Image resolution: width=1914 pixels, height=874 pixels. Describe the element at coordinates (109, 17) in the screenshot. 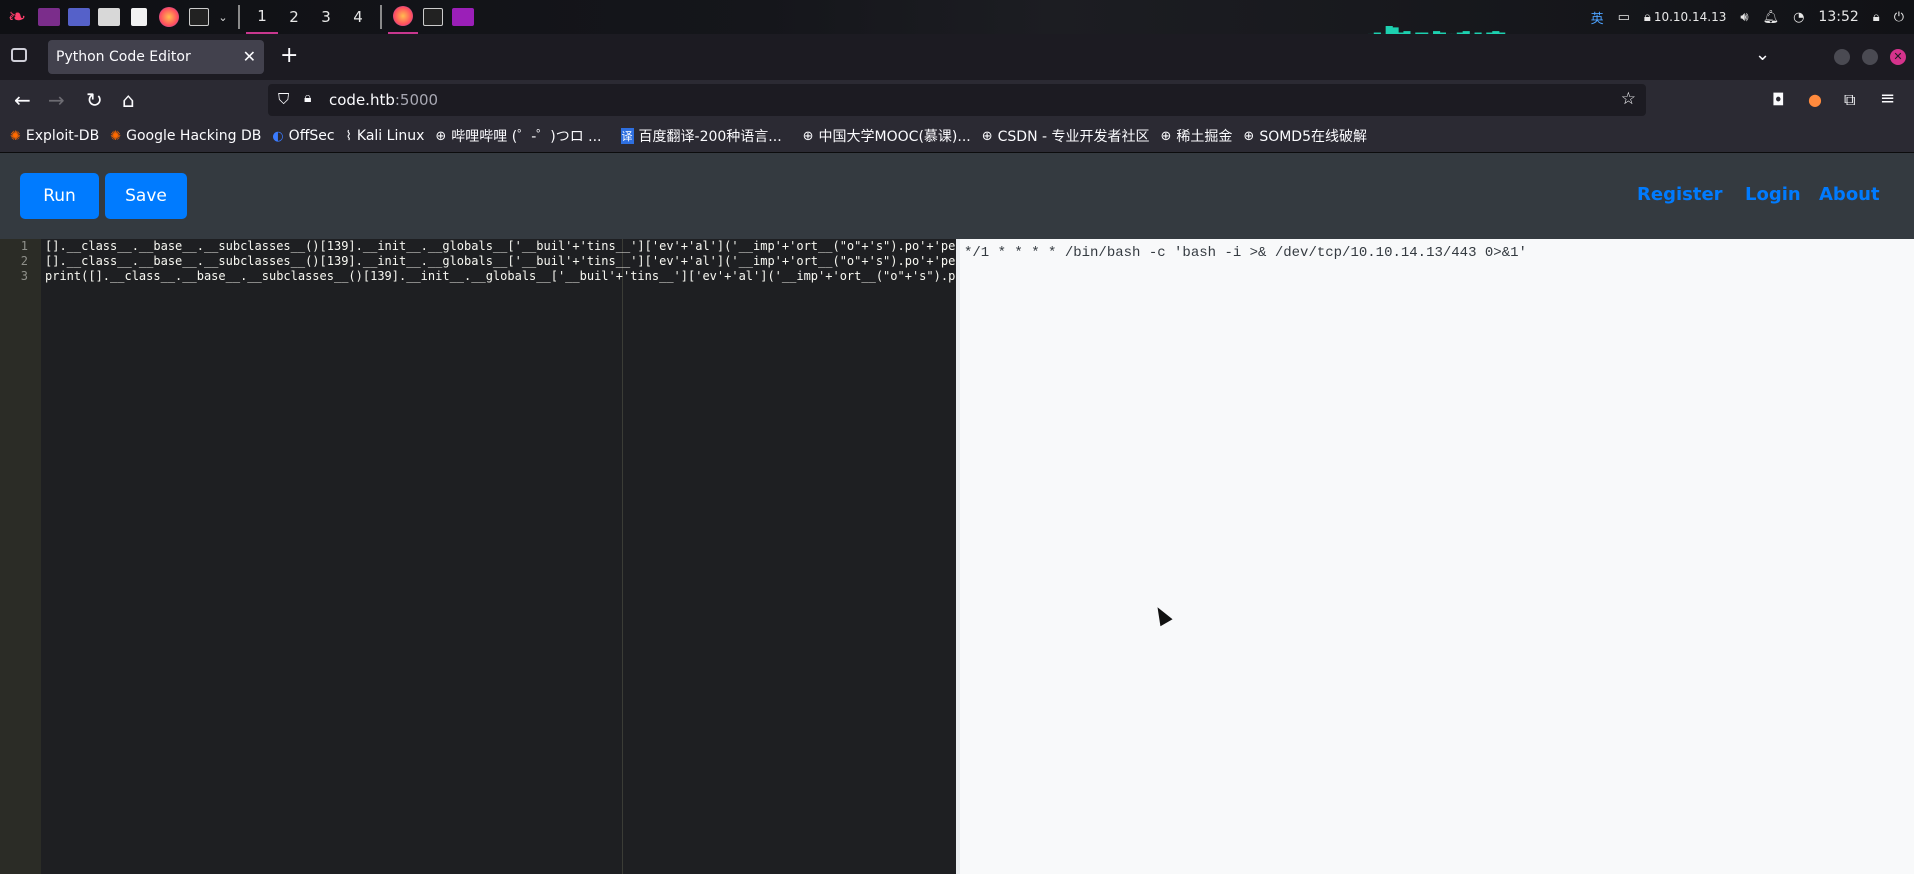

I see `file-manager-icon` at that location.